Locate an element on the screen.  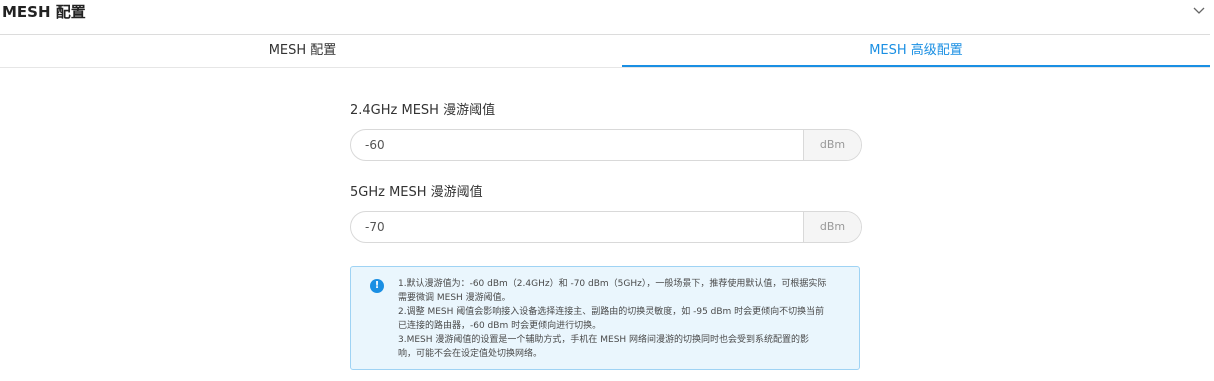
input-group-2g: dBm is located at coordinates (606, 145).